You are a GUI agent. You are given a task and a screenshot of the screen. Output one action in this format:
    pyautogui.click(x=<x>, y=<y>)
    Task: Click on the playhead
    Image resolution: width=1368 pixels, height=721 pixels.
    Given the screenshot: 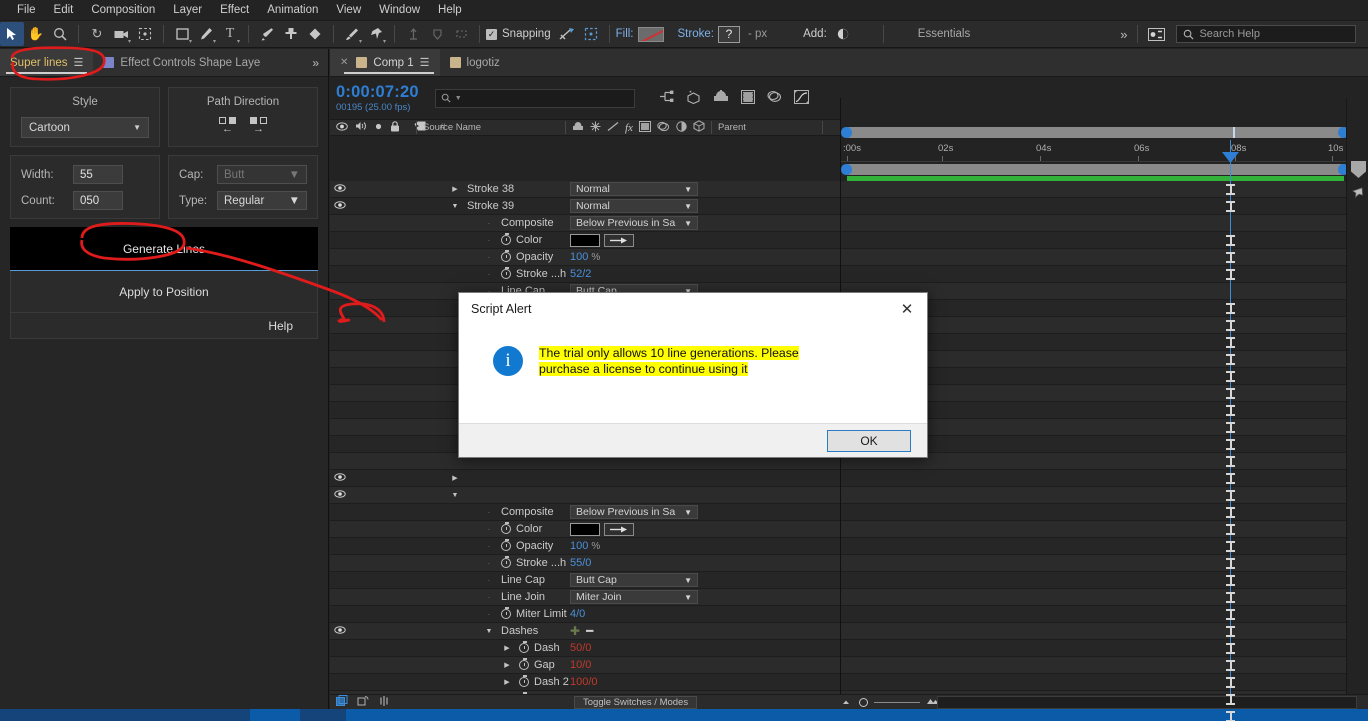 What is the action you would take?
    pyautogui.click(x=1230, y=430)
    